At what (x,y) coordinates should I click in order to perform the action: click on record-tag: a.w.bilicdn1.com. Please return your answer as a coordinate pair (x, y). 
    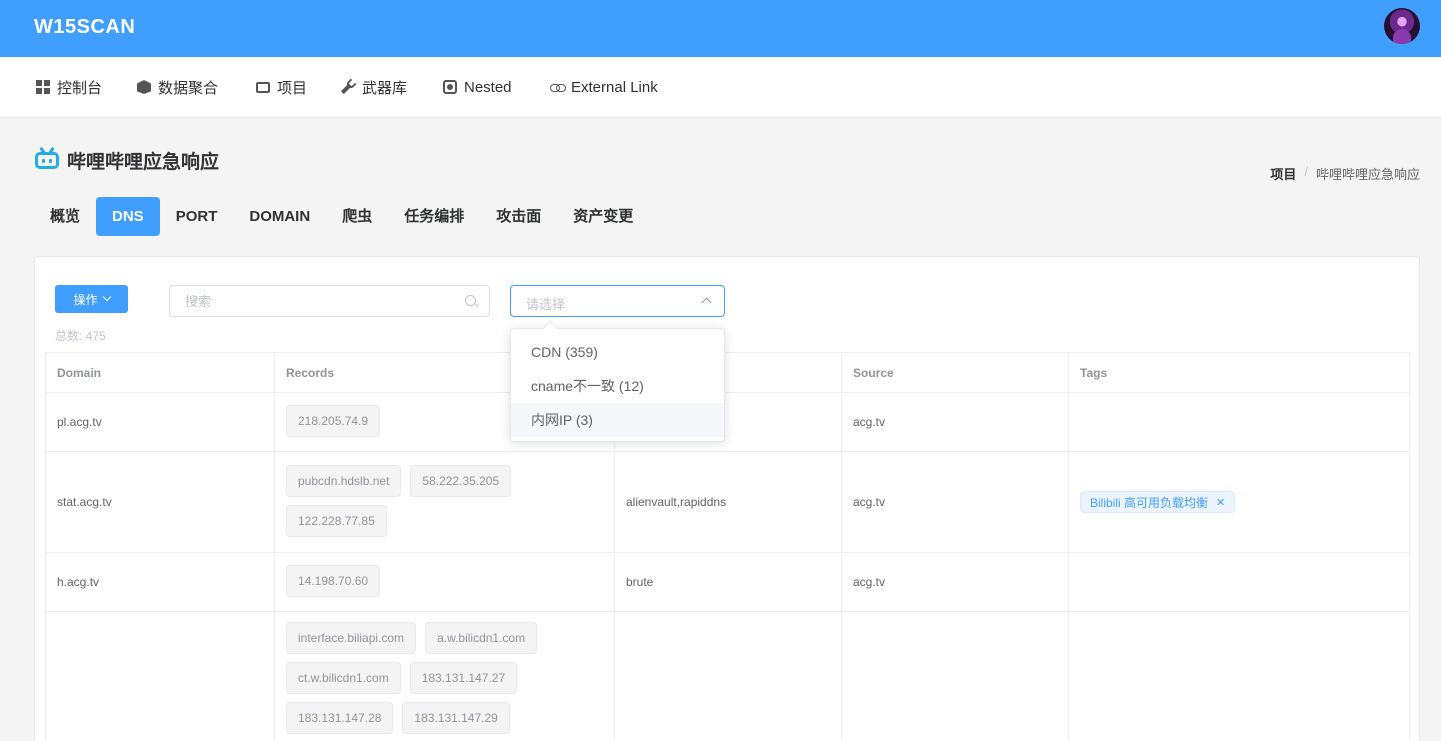
    Looking at the image, I should click on (481, 638).